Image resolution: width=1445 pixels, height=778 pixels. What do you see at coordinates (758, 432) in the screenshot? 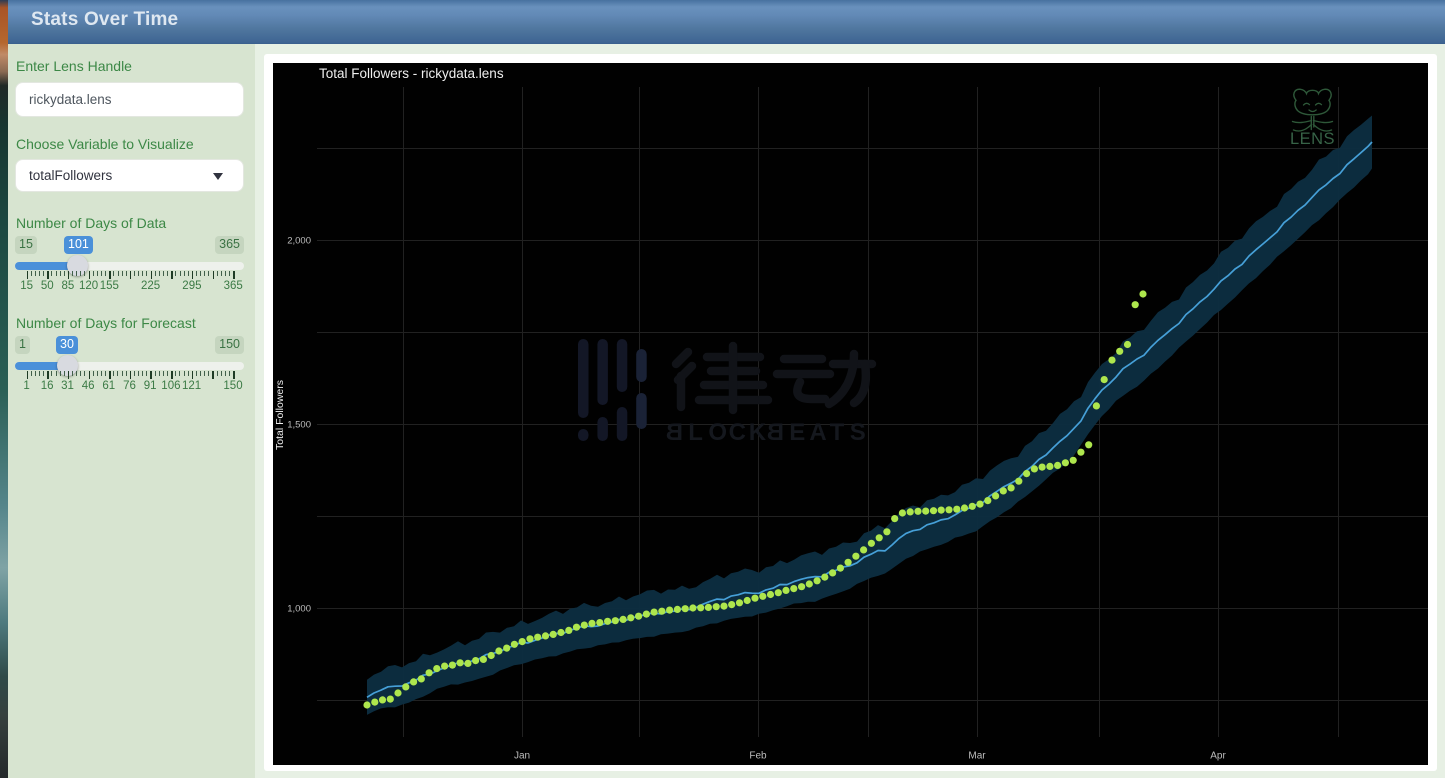
I see `svg-text: K` at bounding box center [758, 432].